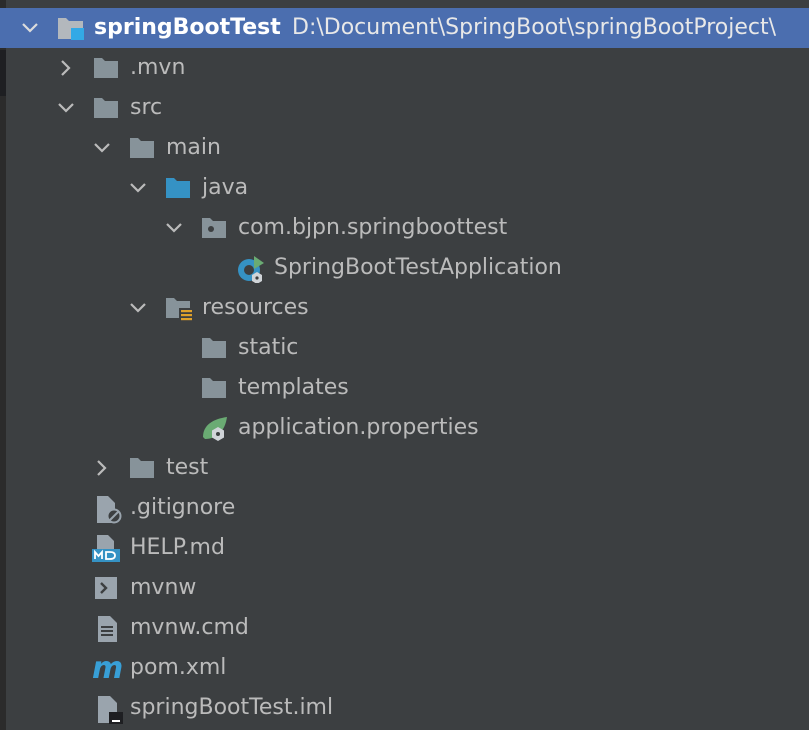 This screenshot has width=809, height=730. I want to click on svg-text: m, so click(107, 668).